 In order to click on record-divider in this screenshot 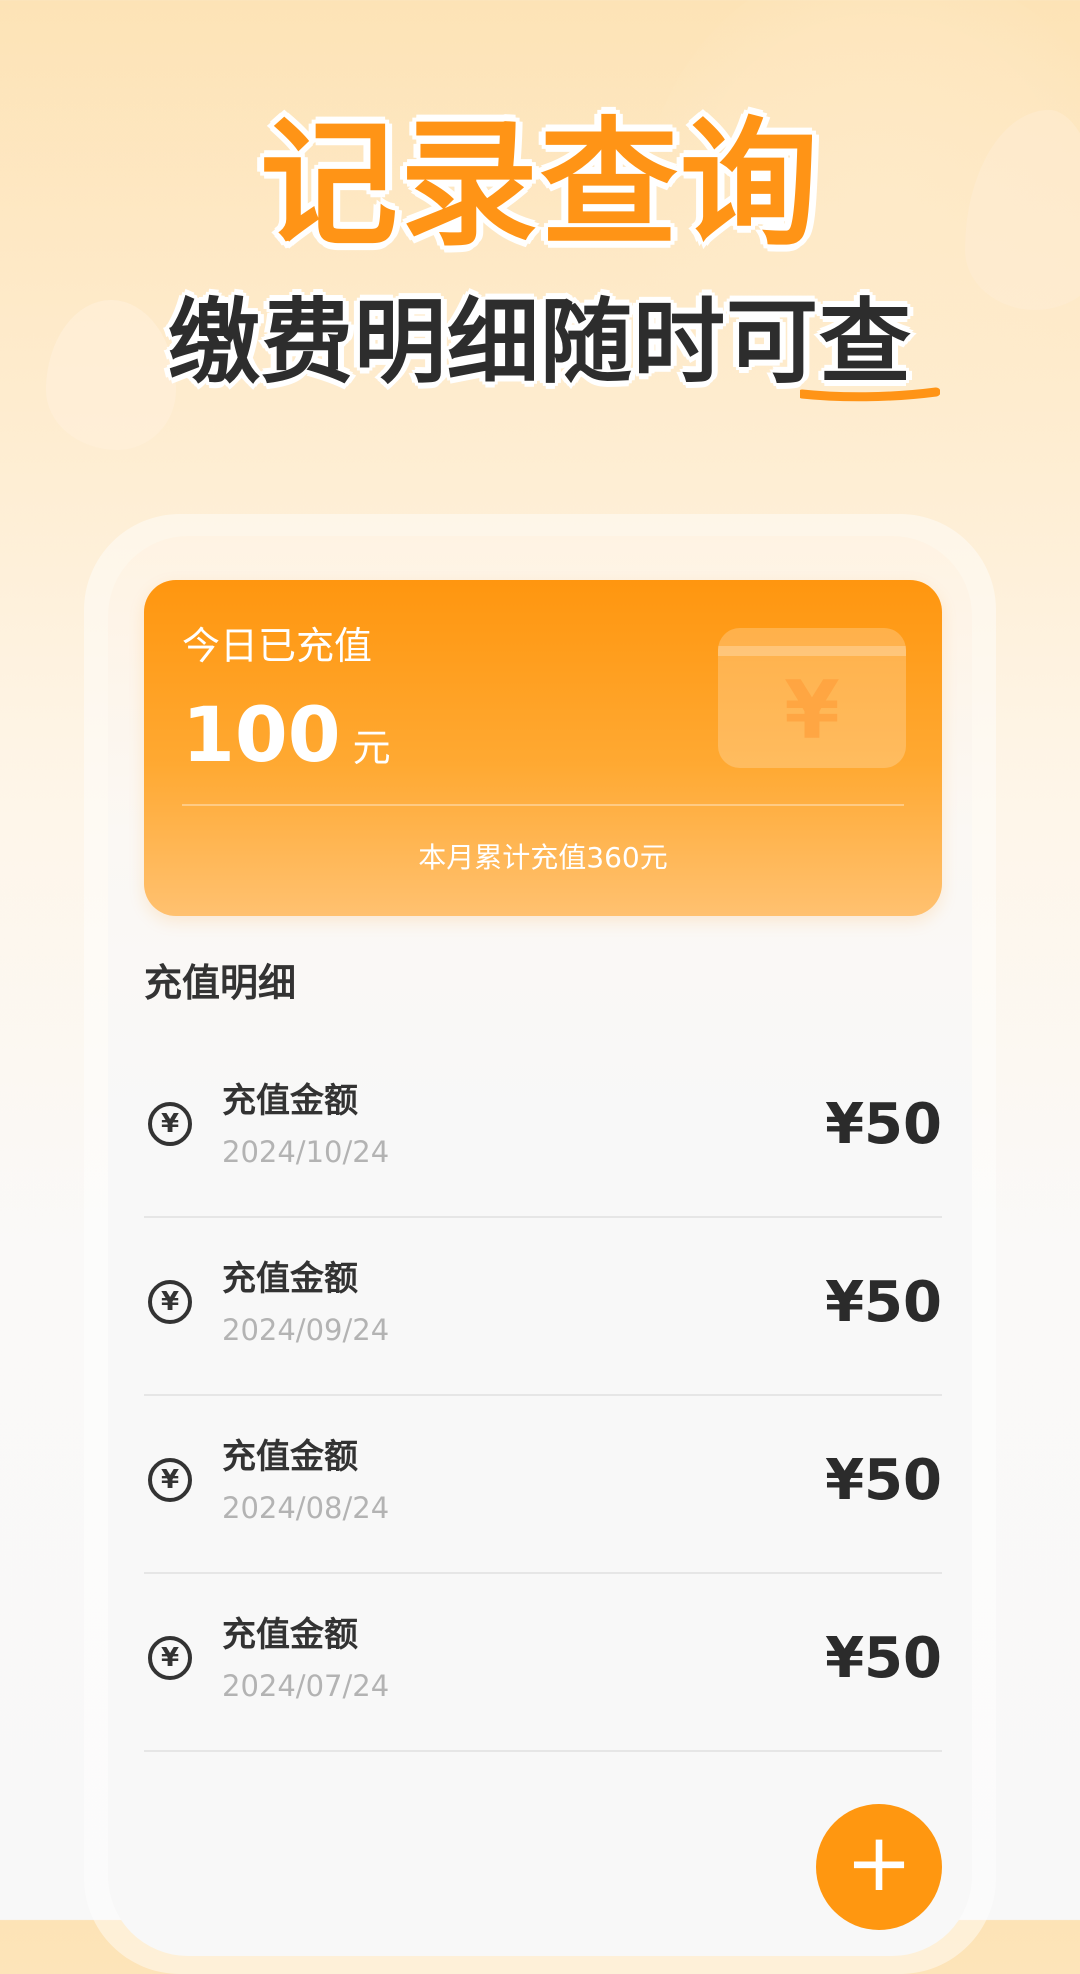, I will do `click(543, 1751)`.